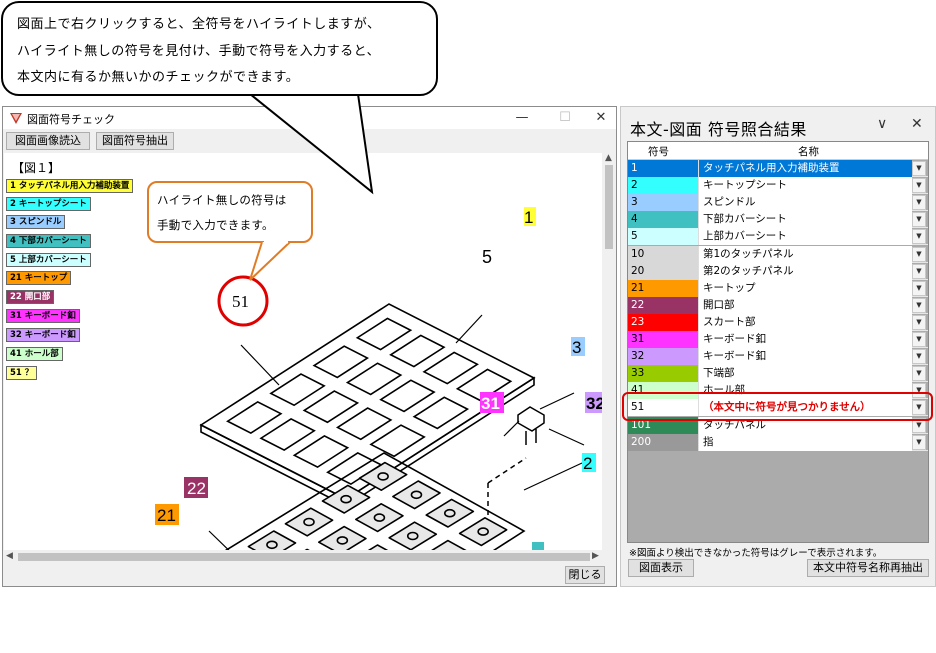 This screenshot has width=936, height=653. Describe the element at coordinates (16, 118) in the screenshot. I see `app-icon` at that location.